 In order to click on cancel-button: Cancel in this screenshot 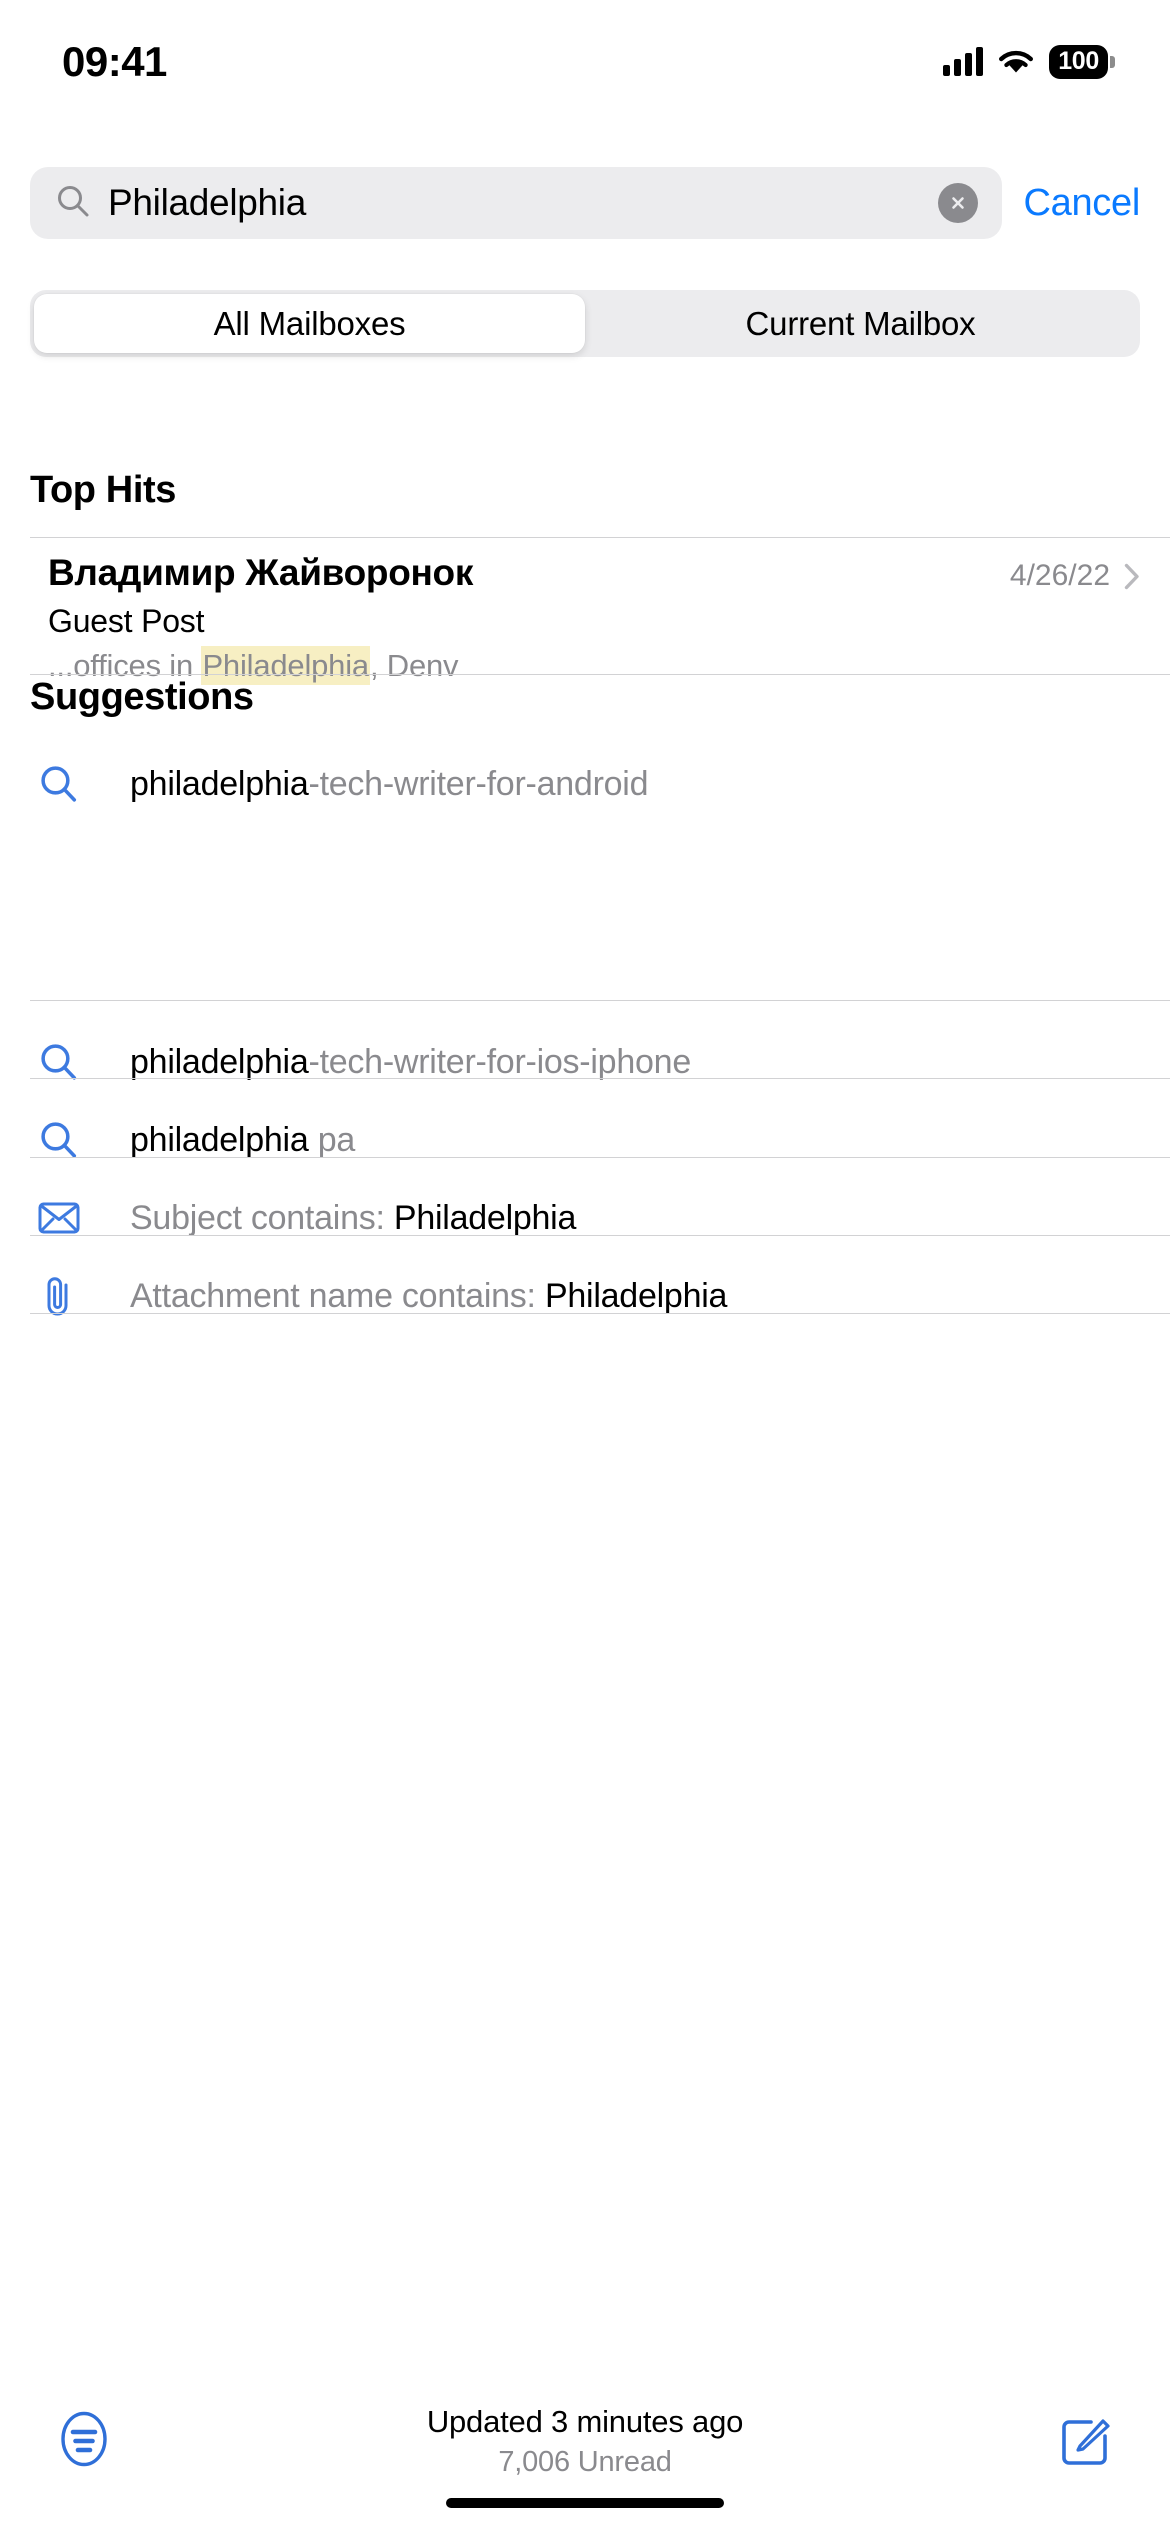, I will do `click(1080, 203)`.